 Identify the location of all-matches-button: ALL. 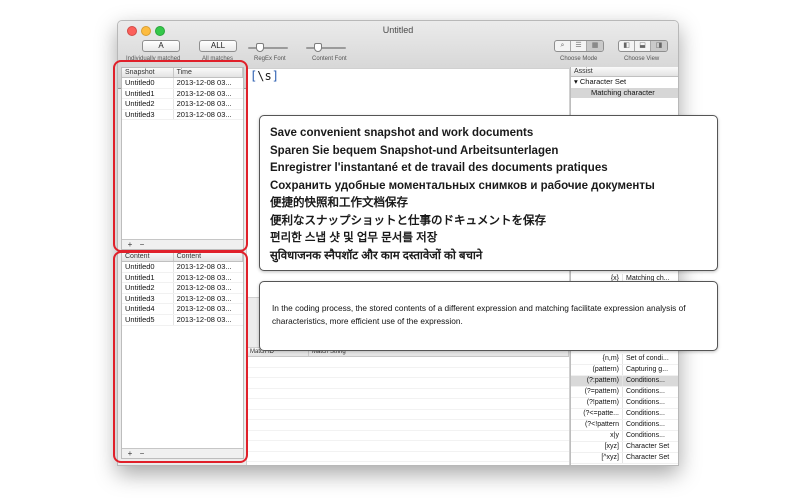
(218, 46).